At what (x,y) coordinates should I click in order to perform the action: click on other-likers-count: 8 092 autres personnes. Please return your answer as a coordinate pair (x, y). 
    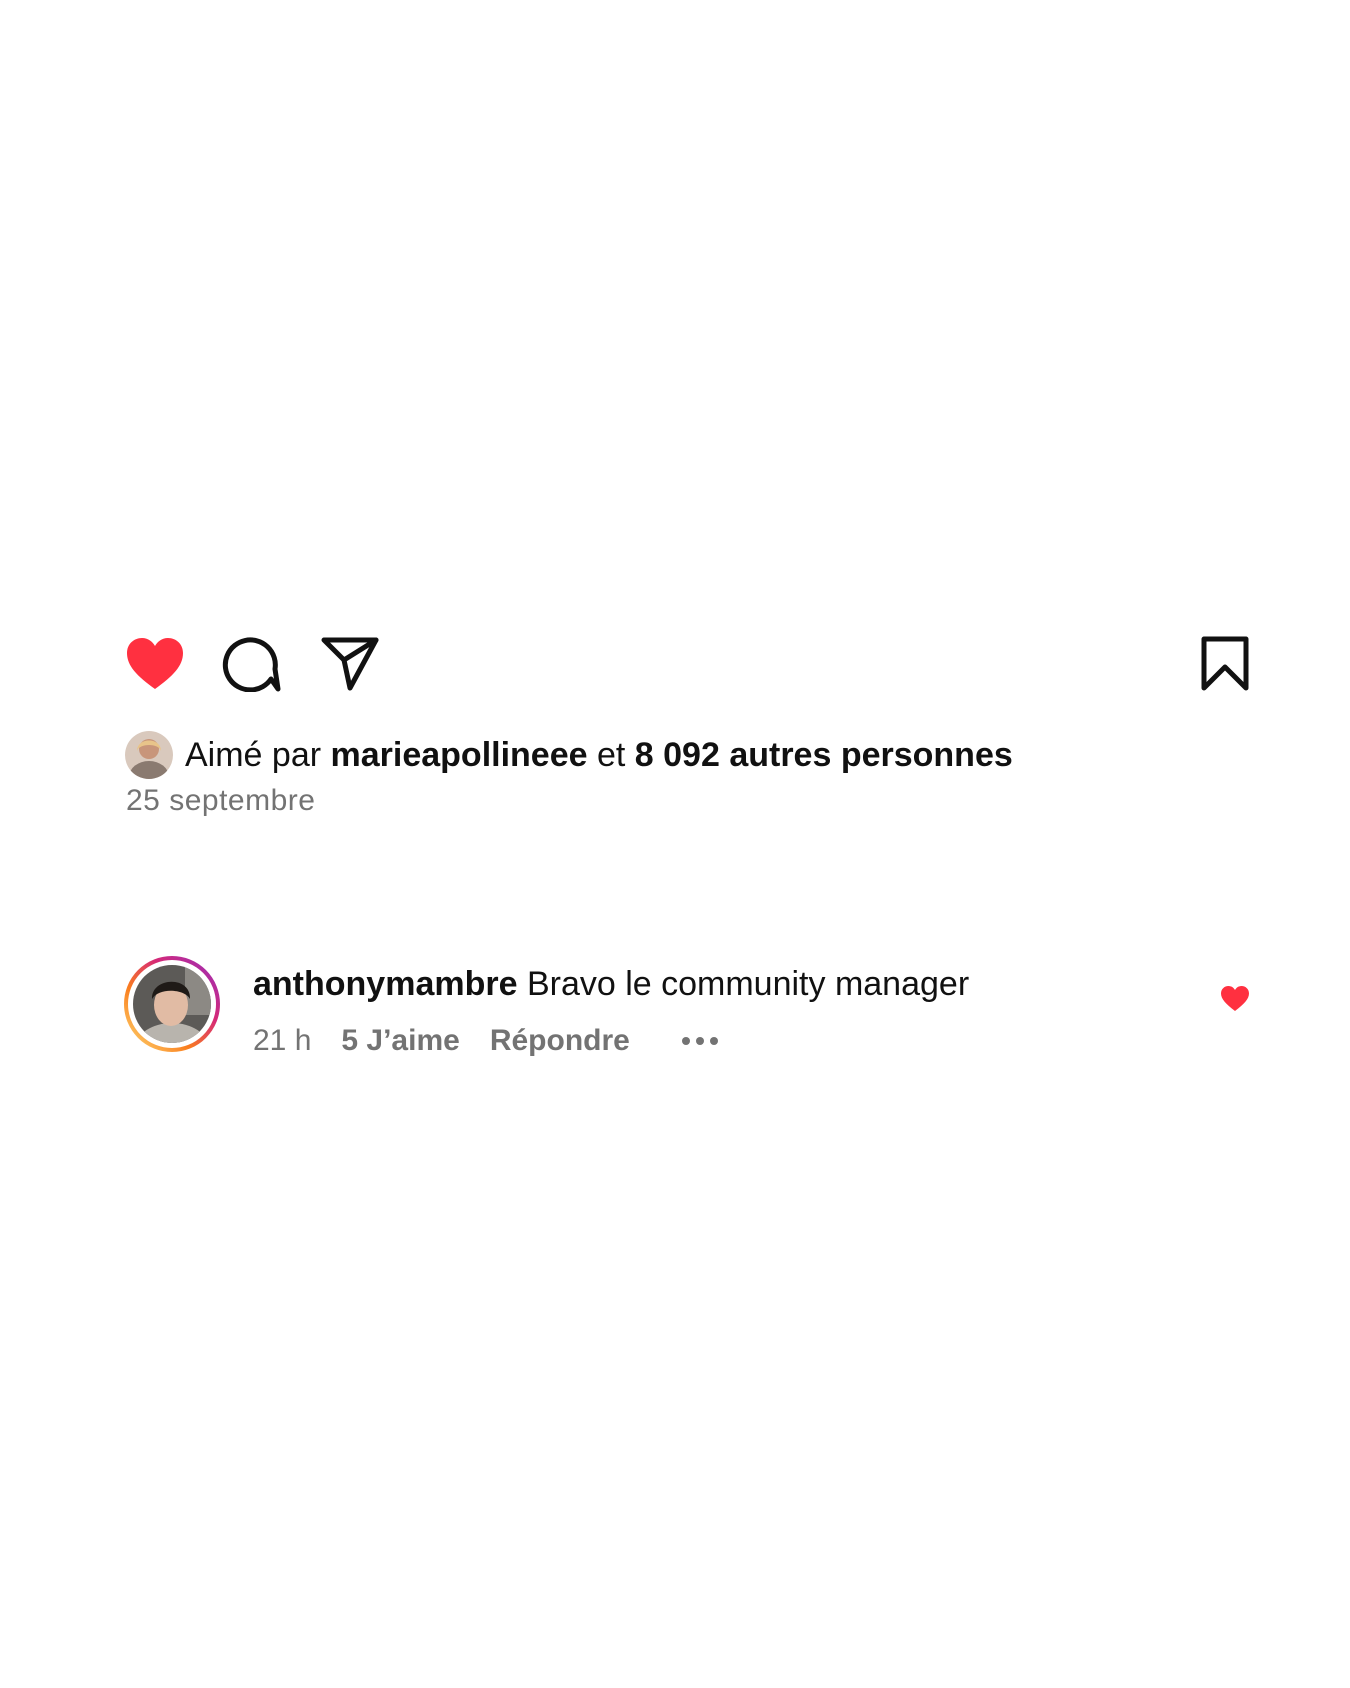
    Looking at the image, I should click on (824, 755).